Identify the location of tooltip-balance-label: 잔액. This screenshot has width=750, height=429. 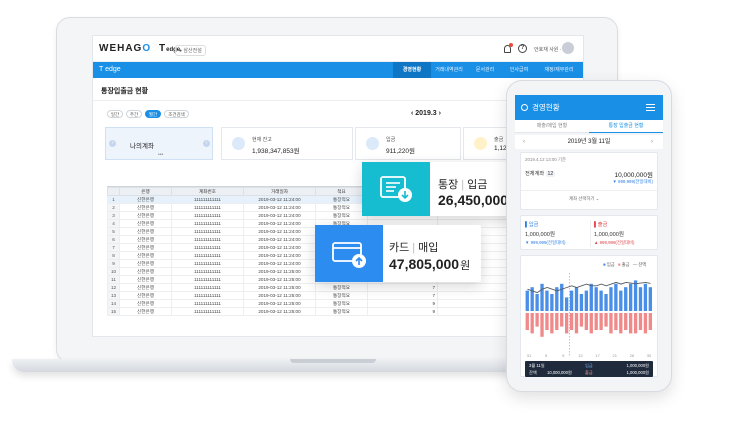
(533, 372).